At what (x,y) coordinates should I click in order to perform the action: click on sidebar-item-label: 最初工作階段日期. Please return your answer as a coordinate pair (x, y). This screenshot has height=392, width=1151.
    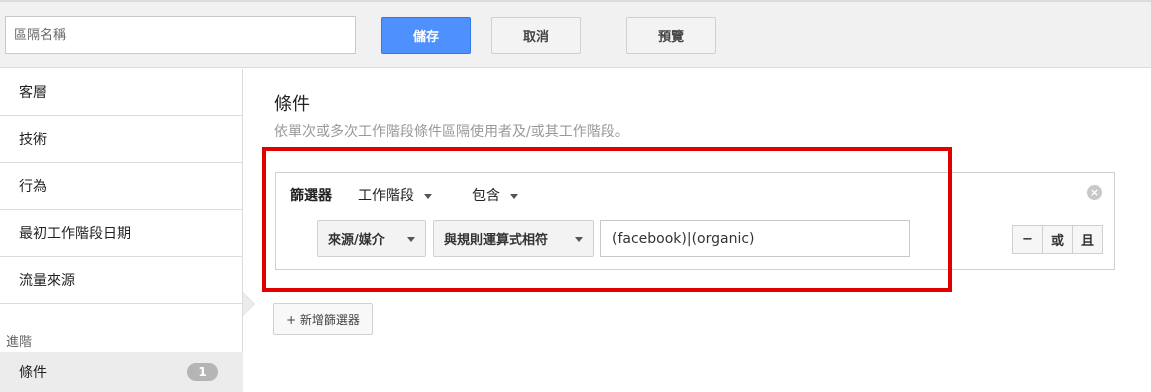
    Looking at the image, I should click on (75, 234).